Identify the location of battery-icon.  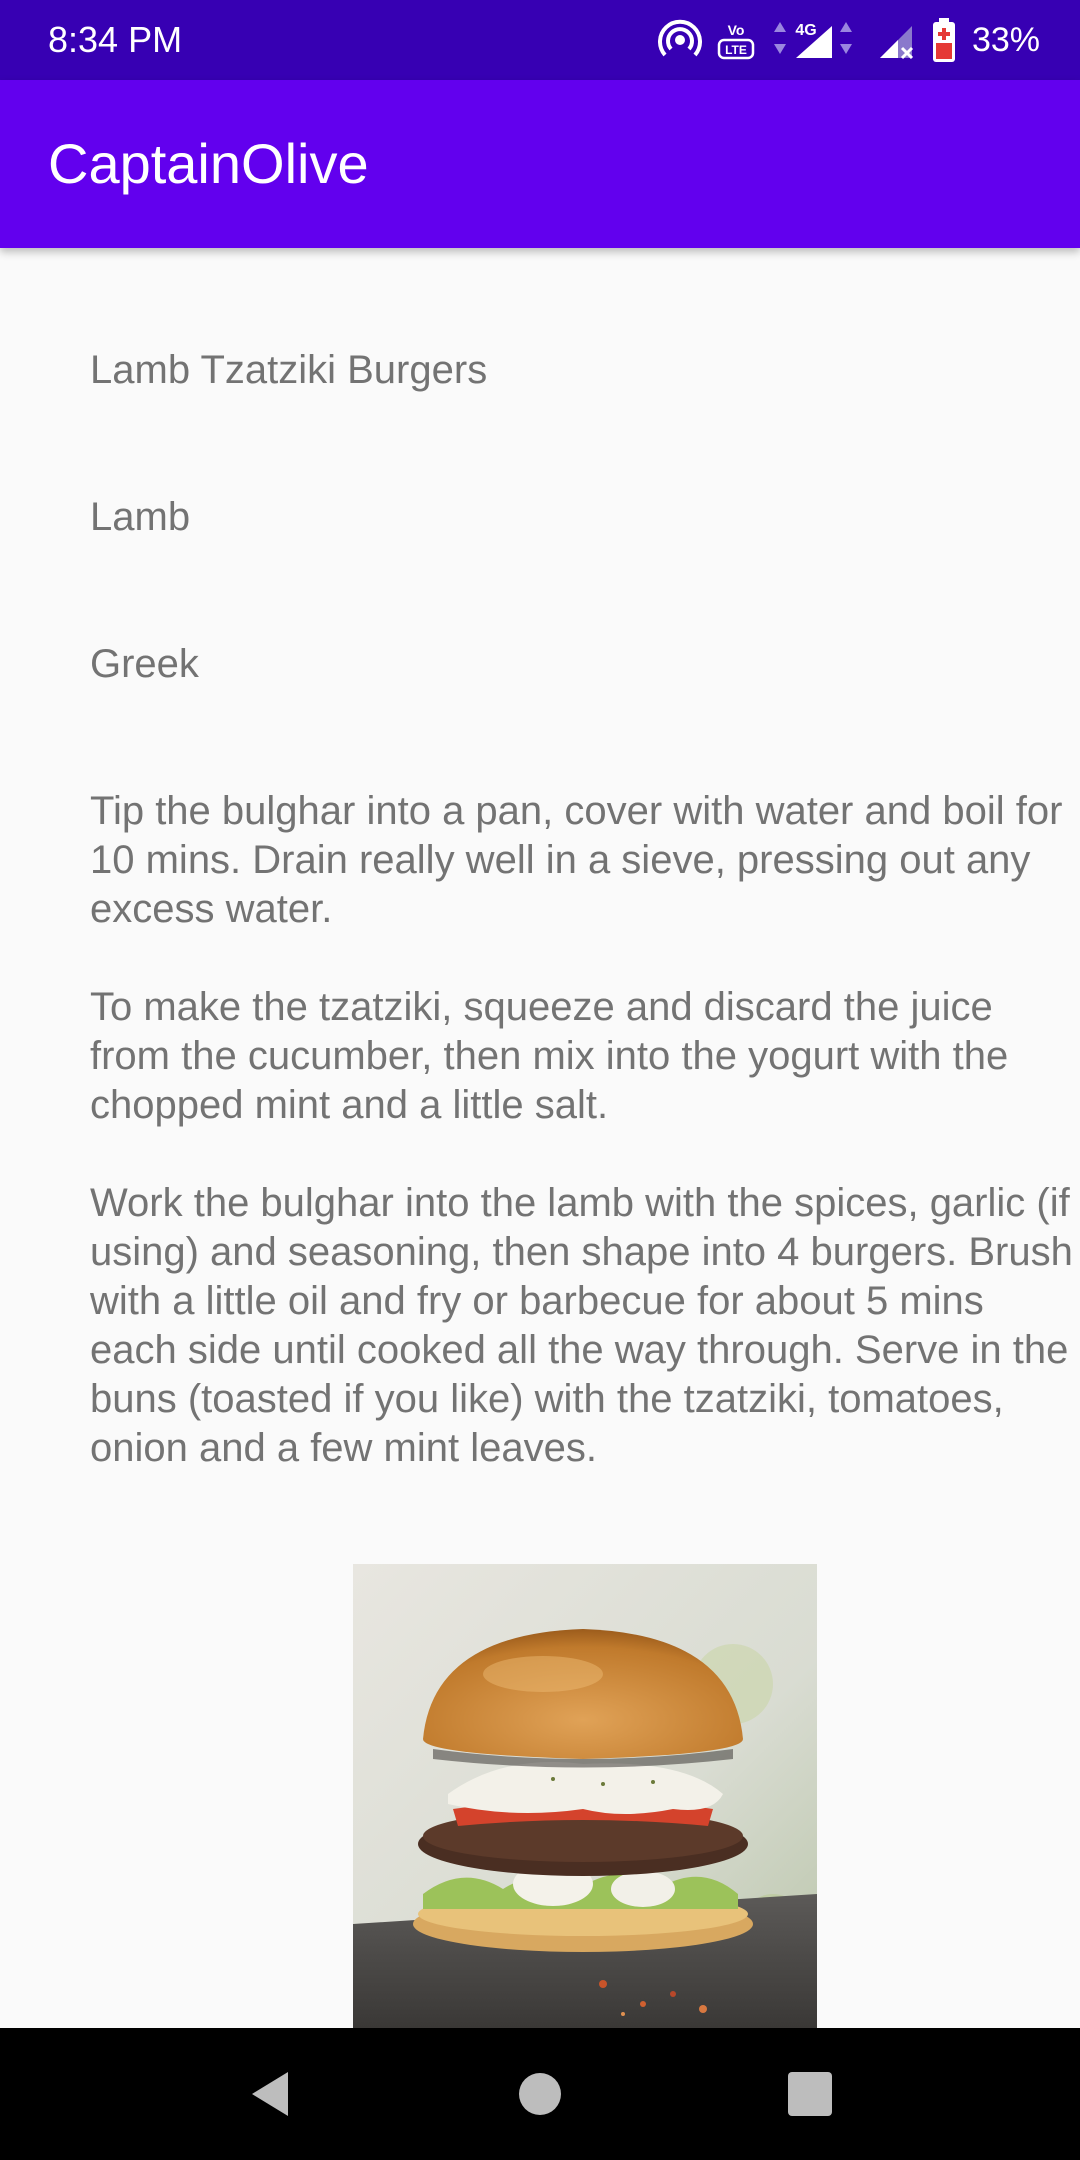
(944, 40).